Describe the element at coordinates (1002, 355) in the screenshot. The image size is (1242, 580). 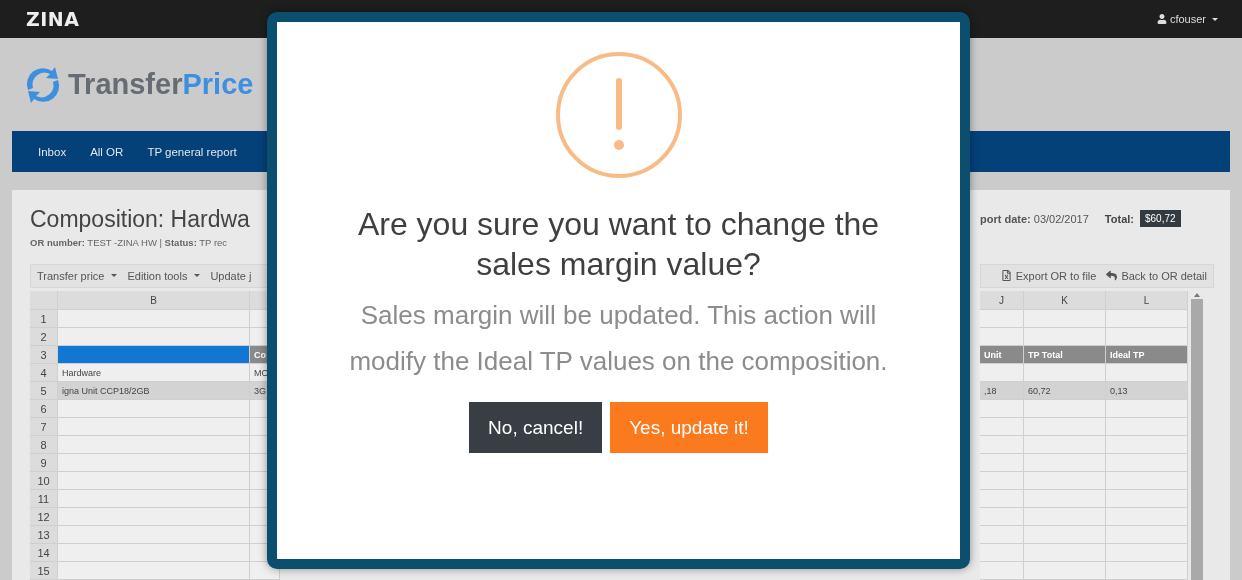
I see `table-cell: Unit` at that location.